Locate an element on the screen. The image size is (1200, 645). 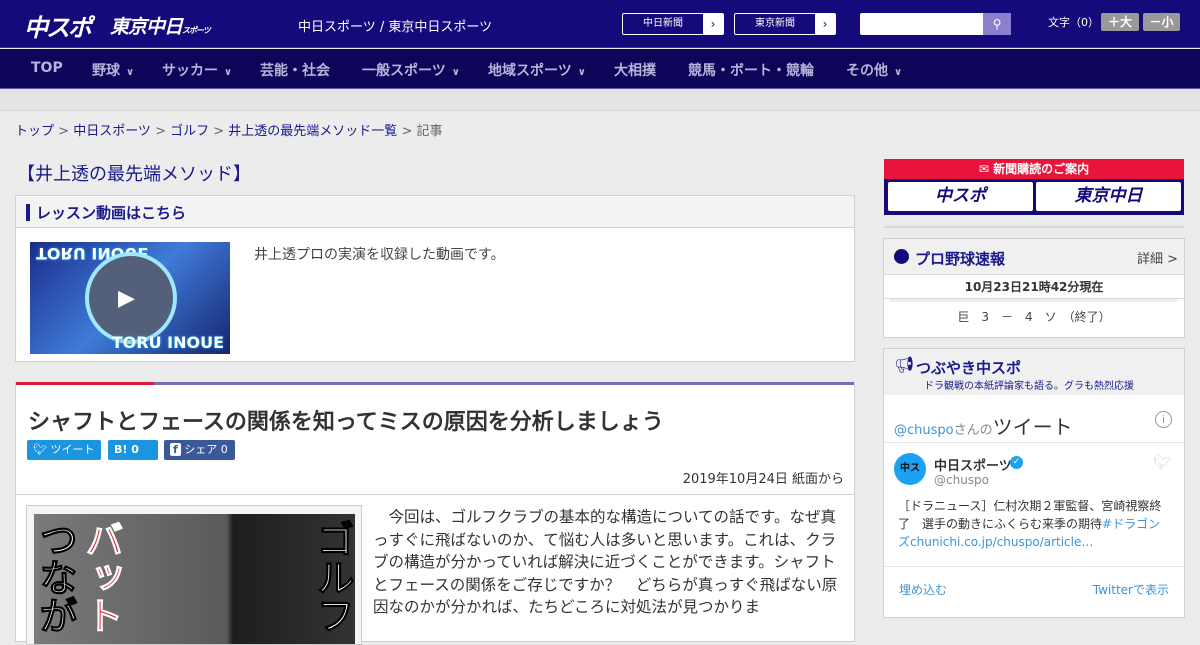
subscribe-tokyo-chunichi: 東京中日 is located at coordinates (1108, 196).